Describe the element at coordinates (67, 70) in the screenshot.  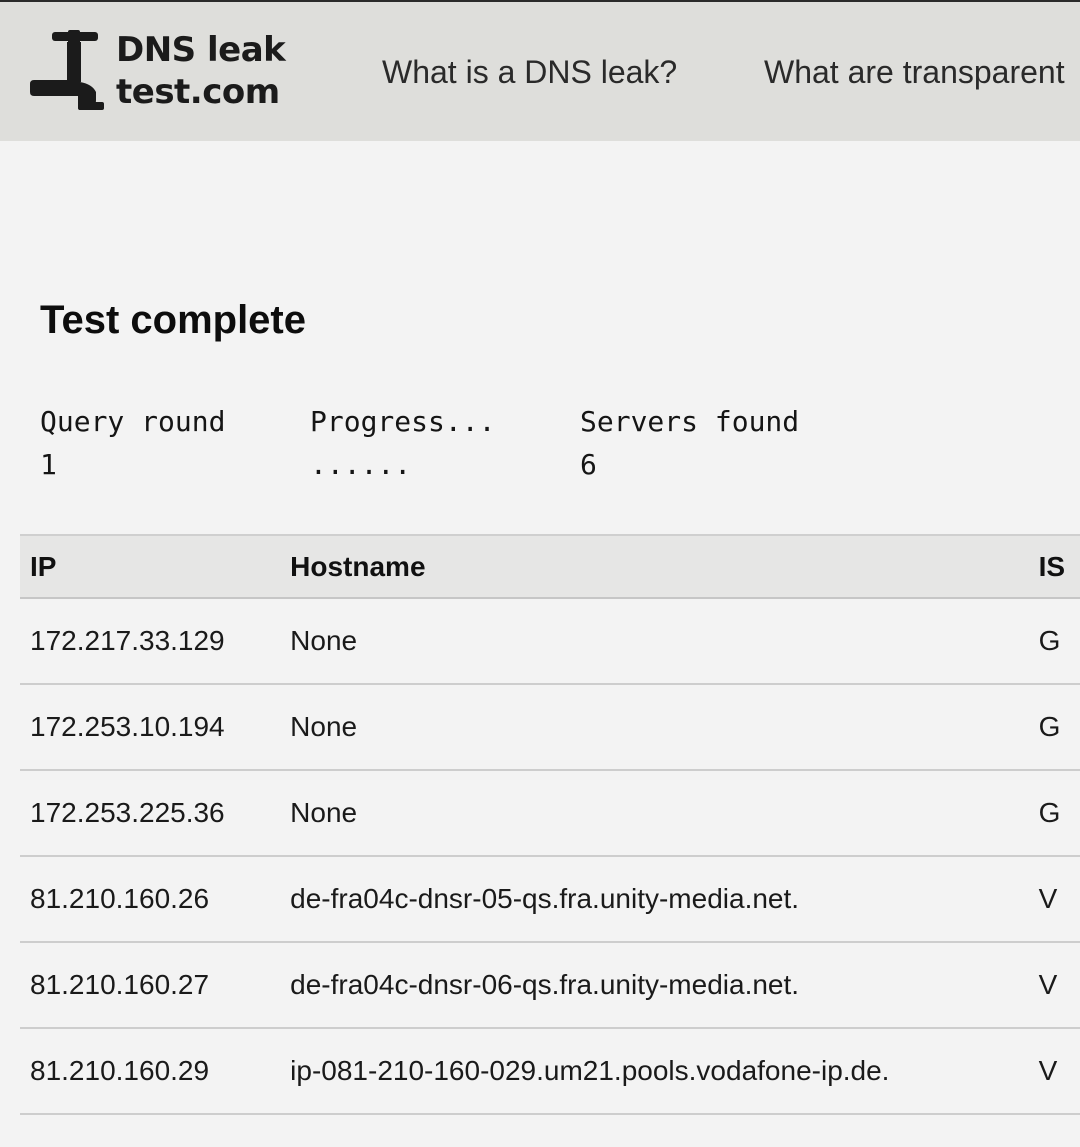
I see `faucet-icon` at that location.